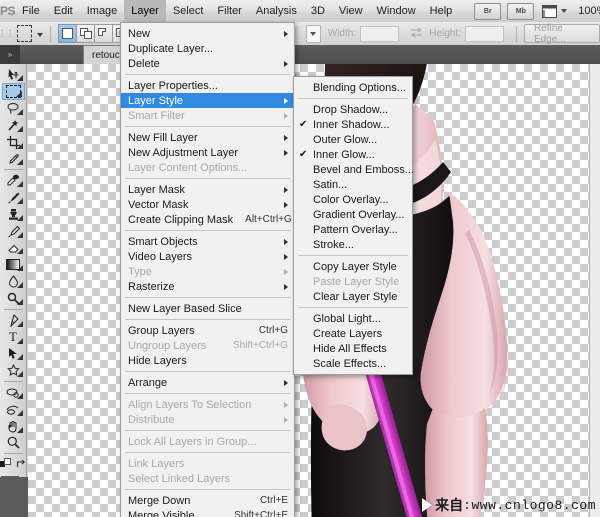  What do you see at coordinates (8, 11) in the screenshot?
I see `photoshop-logo-icon: PS` at bounding box center [8, 11].